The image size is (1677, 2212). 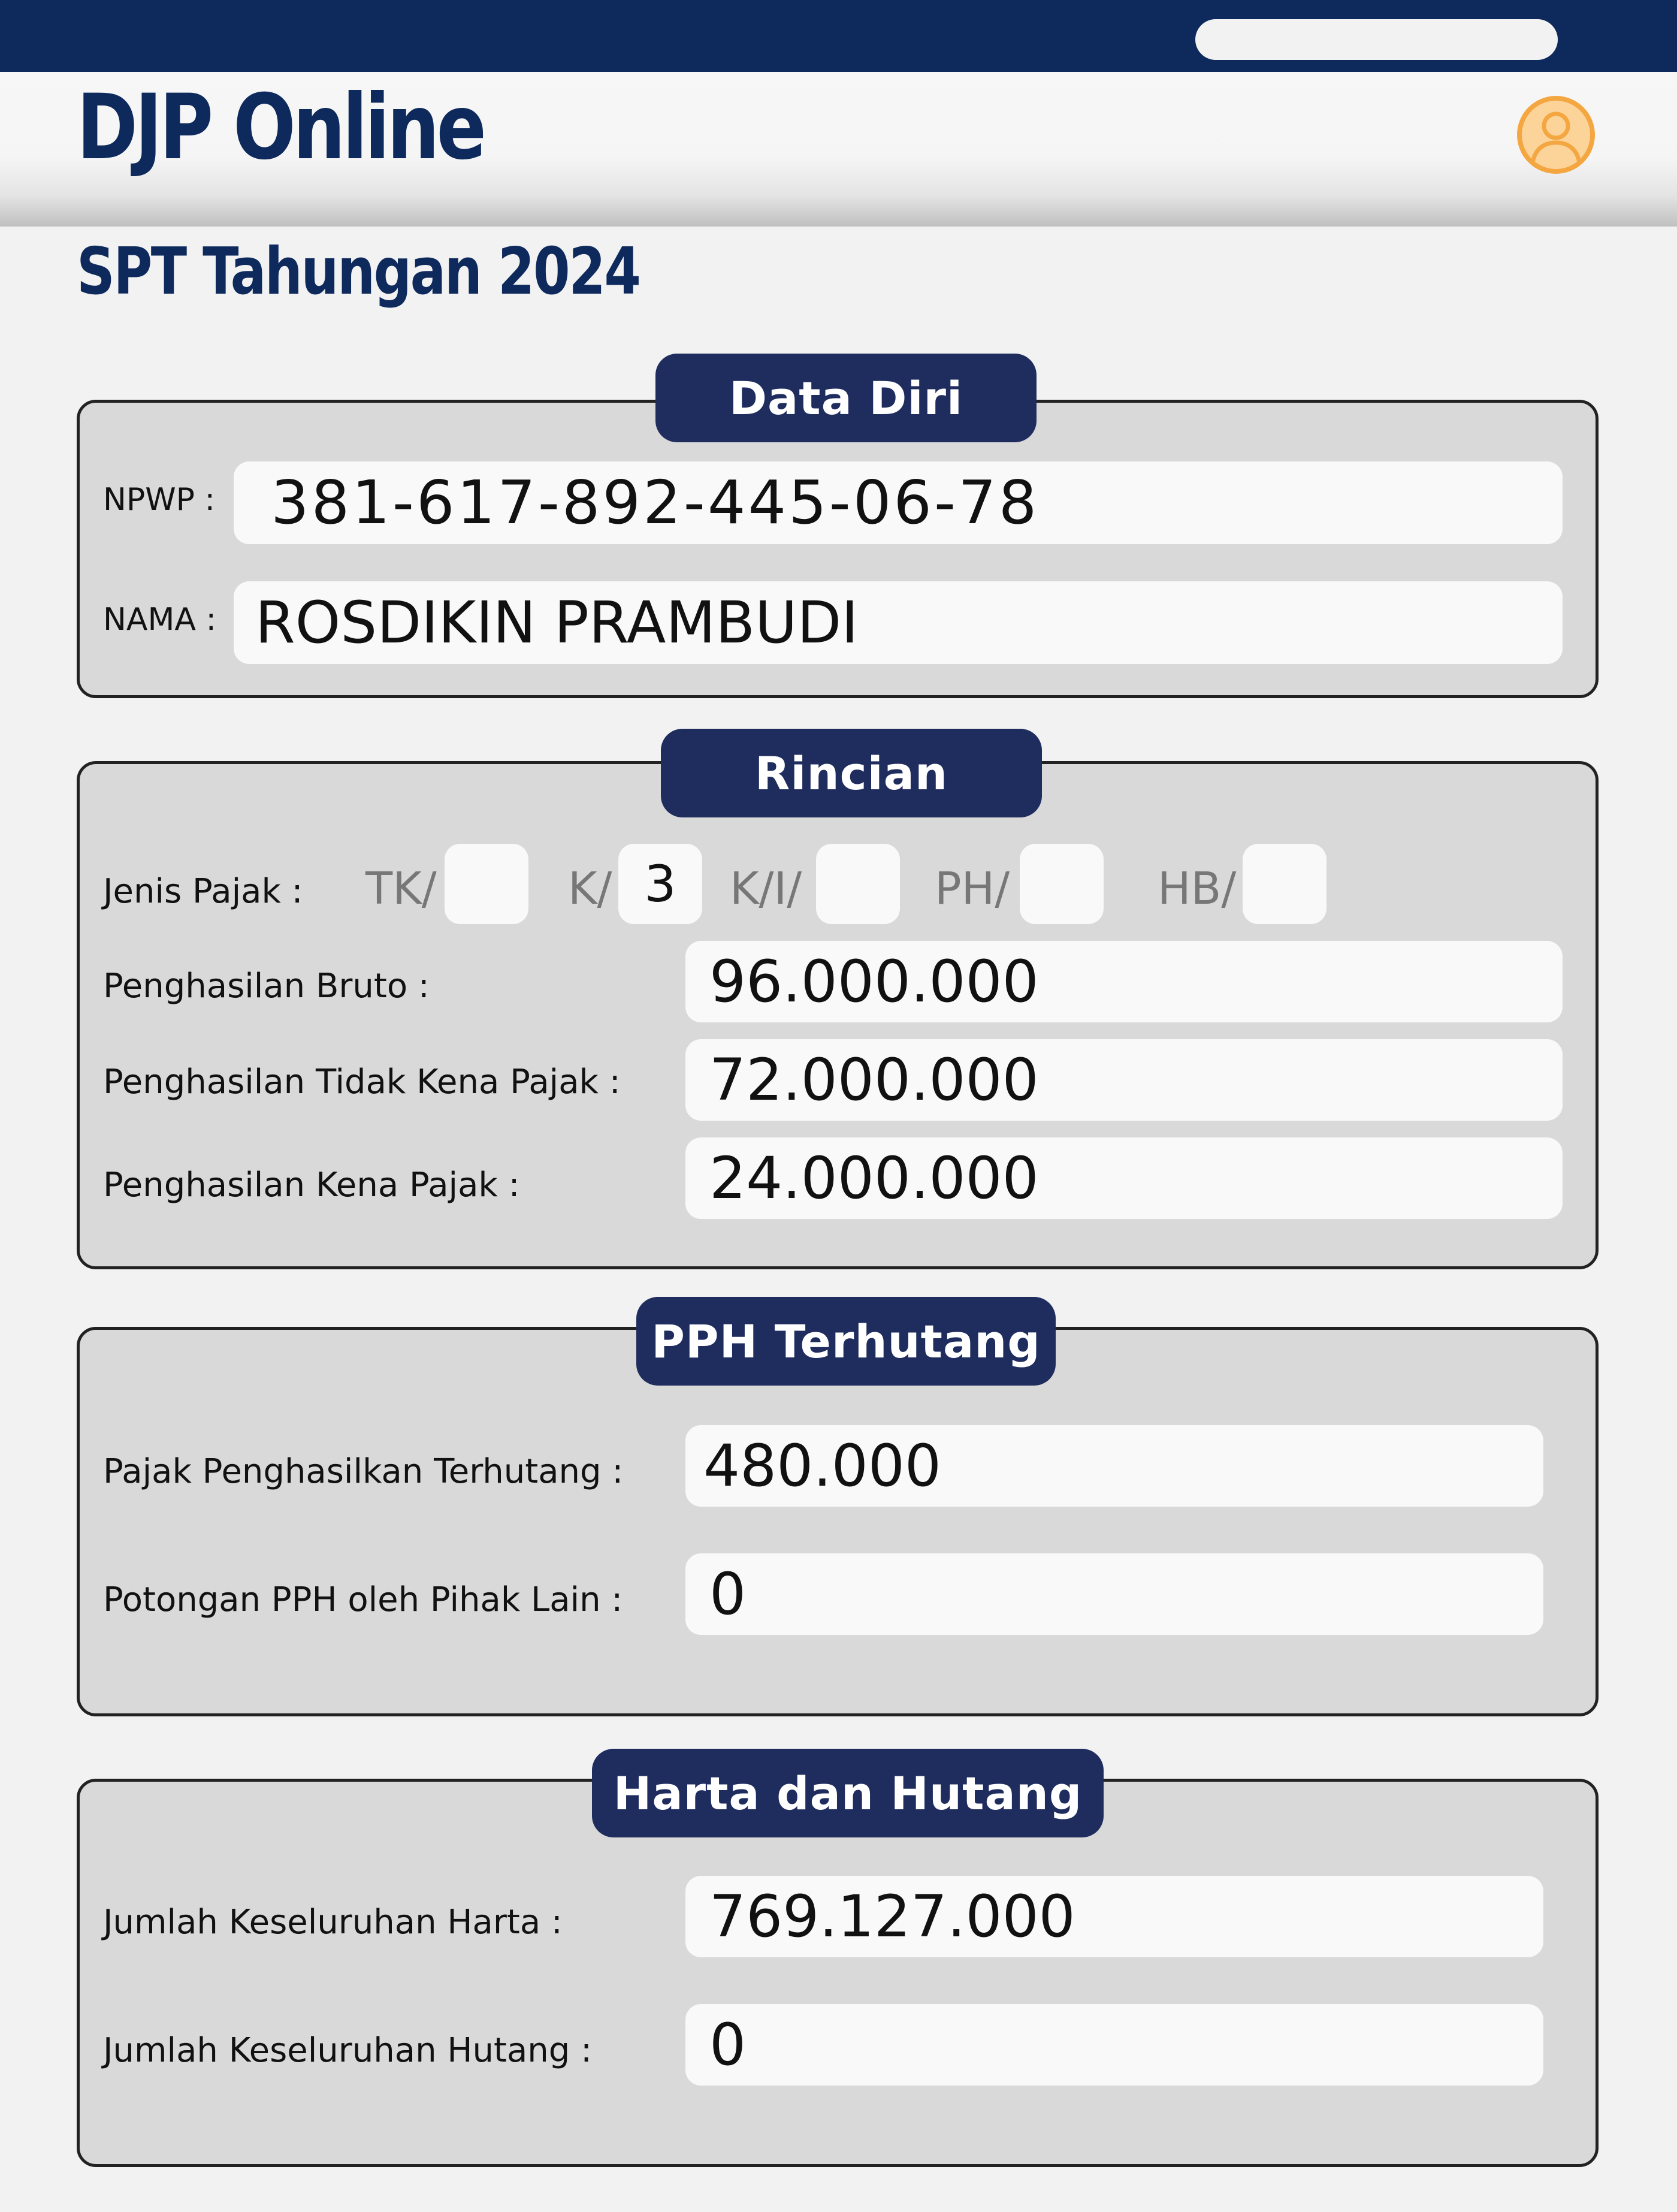 What do you see at coordinates (1124, 1178) in the screenshot?
I see `pkp-field: 24.000.000` at bounding box center [1124, 1178].